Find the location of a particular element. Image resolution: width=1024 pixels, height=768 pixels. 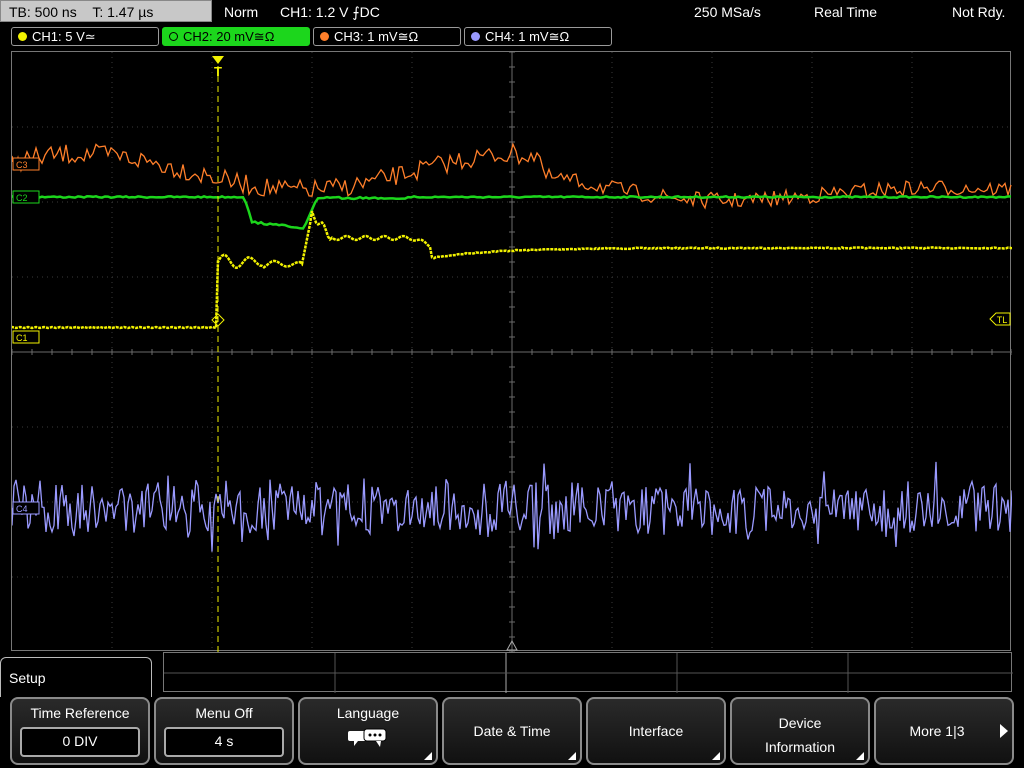

svg-text: C4 is located at coordinates (22, 509).